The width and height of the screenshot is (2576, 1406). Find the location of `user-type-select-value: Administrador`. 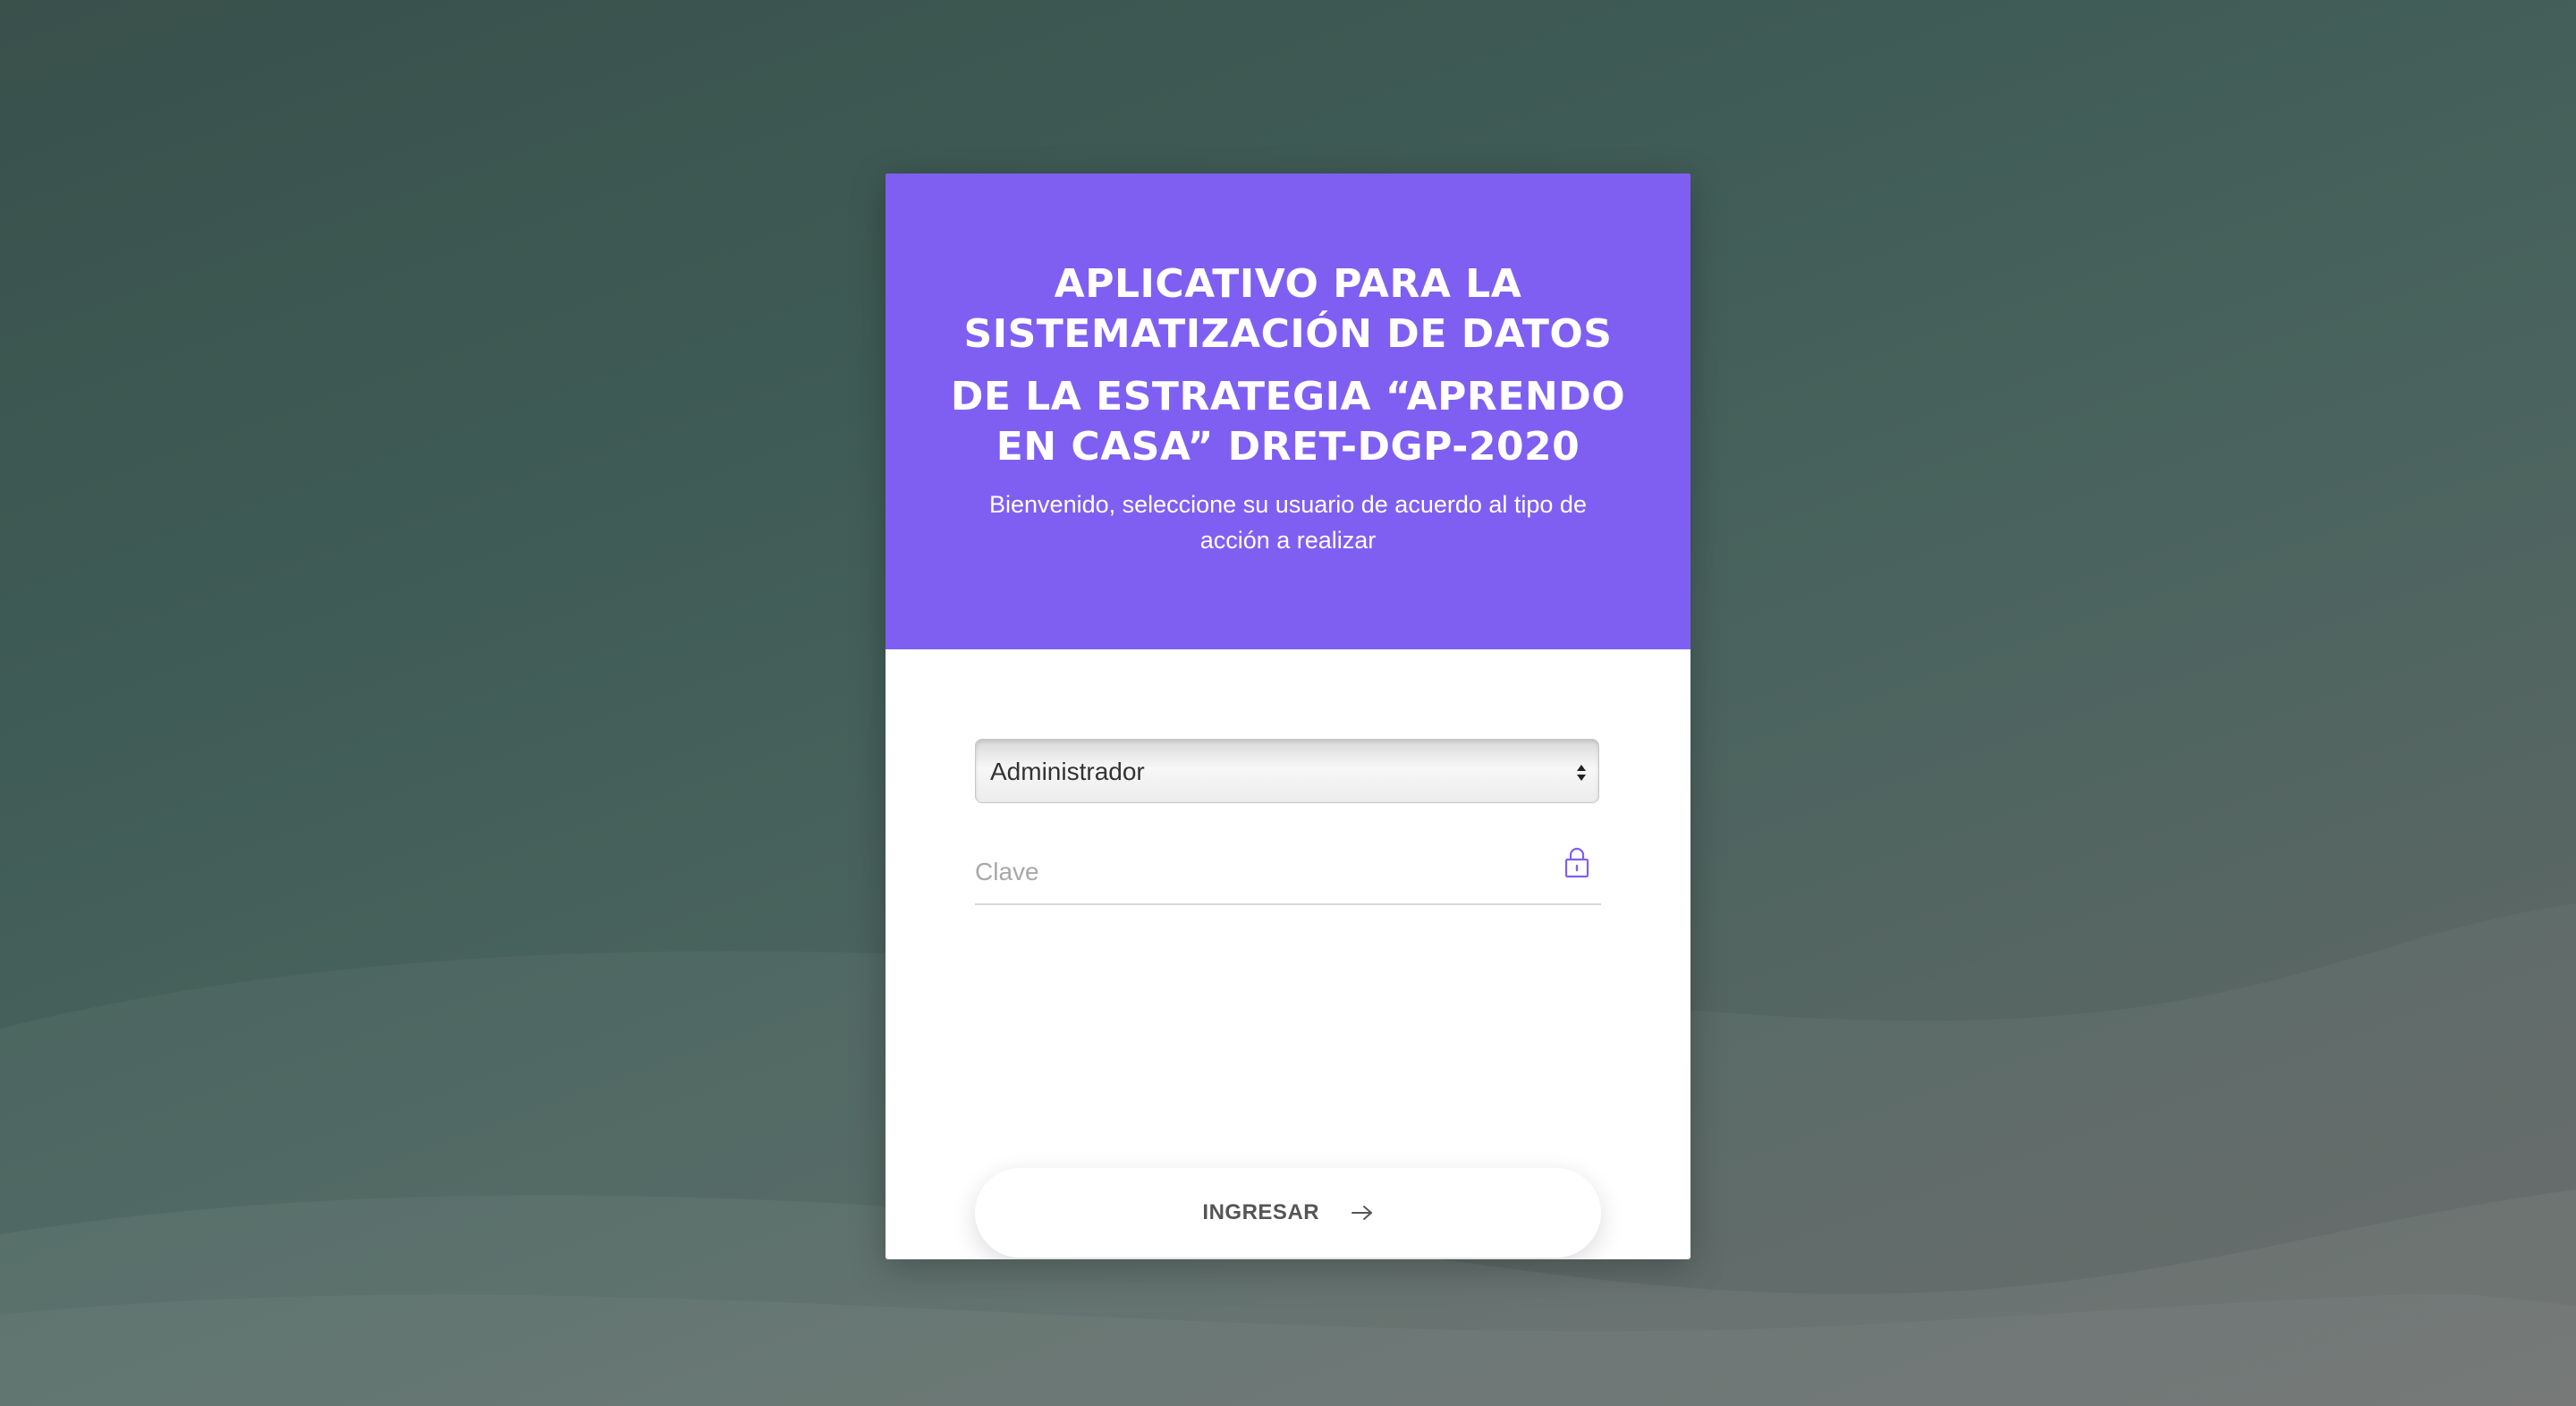

user-type-select-value: Administrador is located at coordinates (1067, 772).